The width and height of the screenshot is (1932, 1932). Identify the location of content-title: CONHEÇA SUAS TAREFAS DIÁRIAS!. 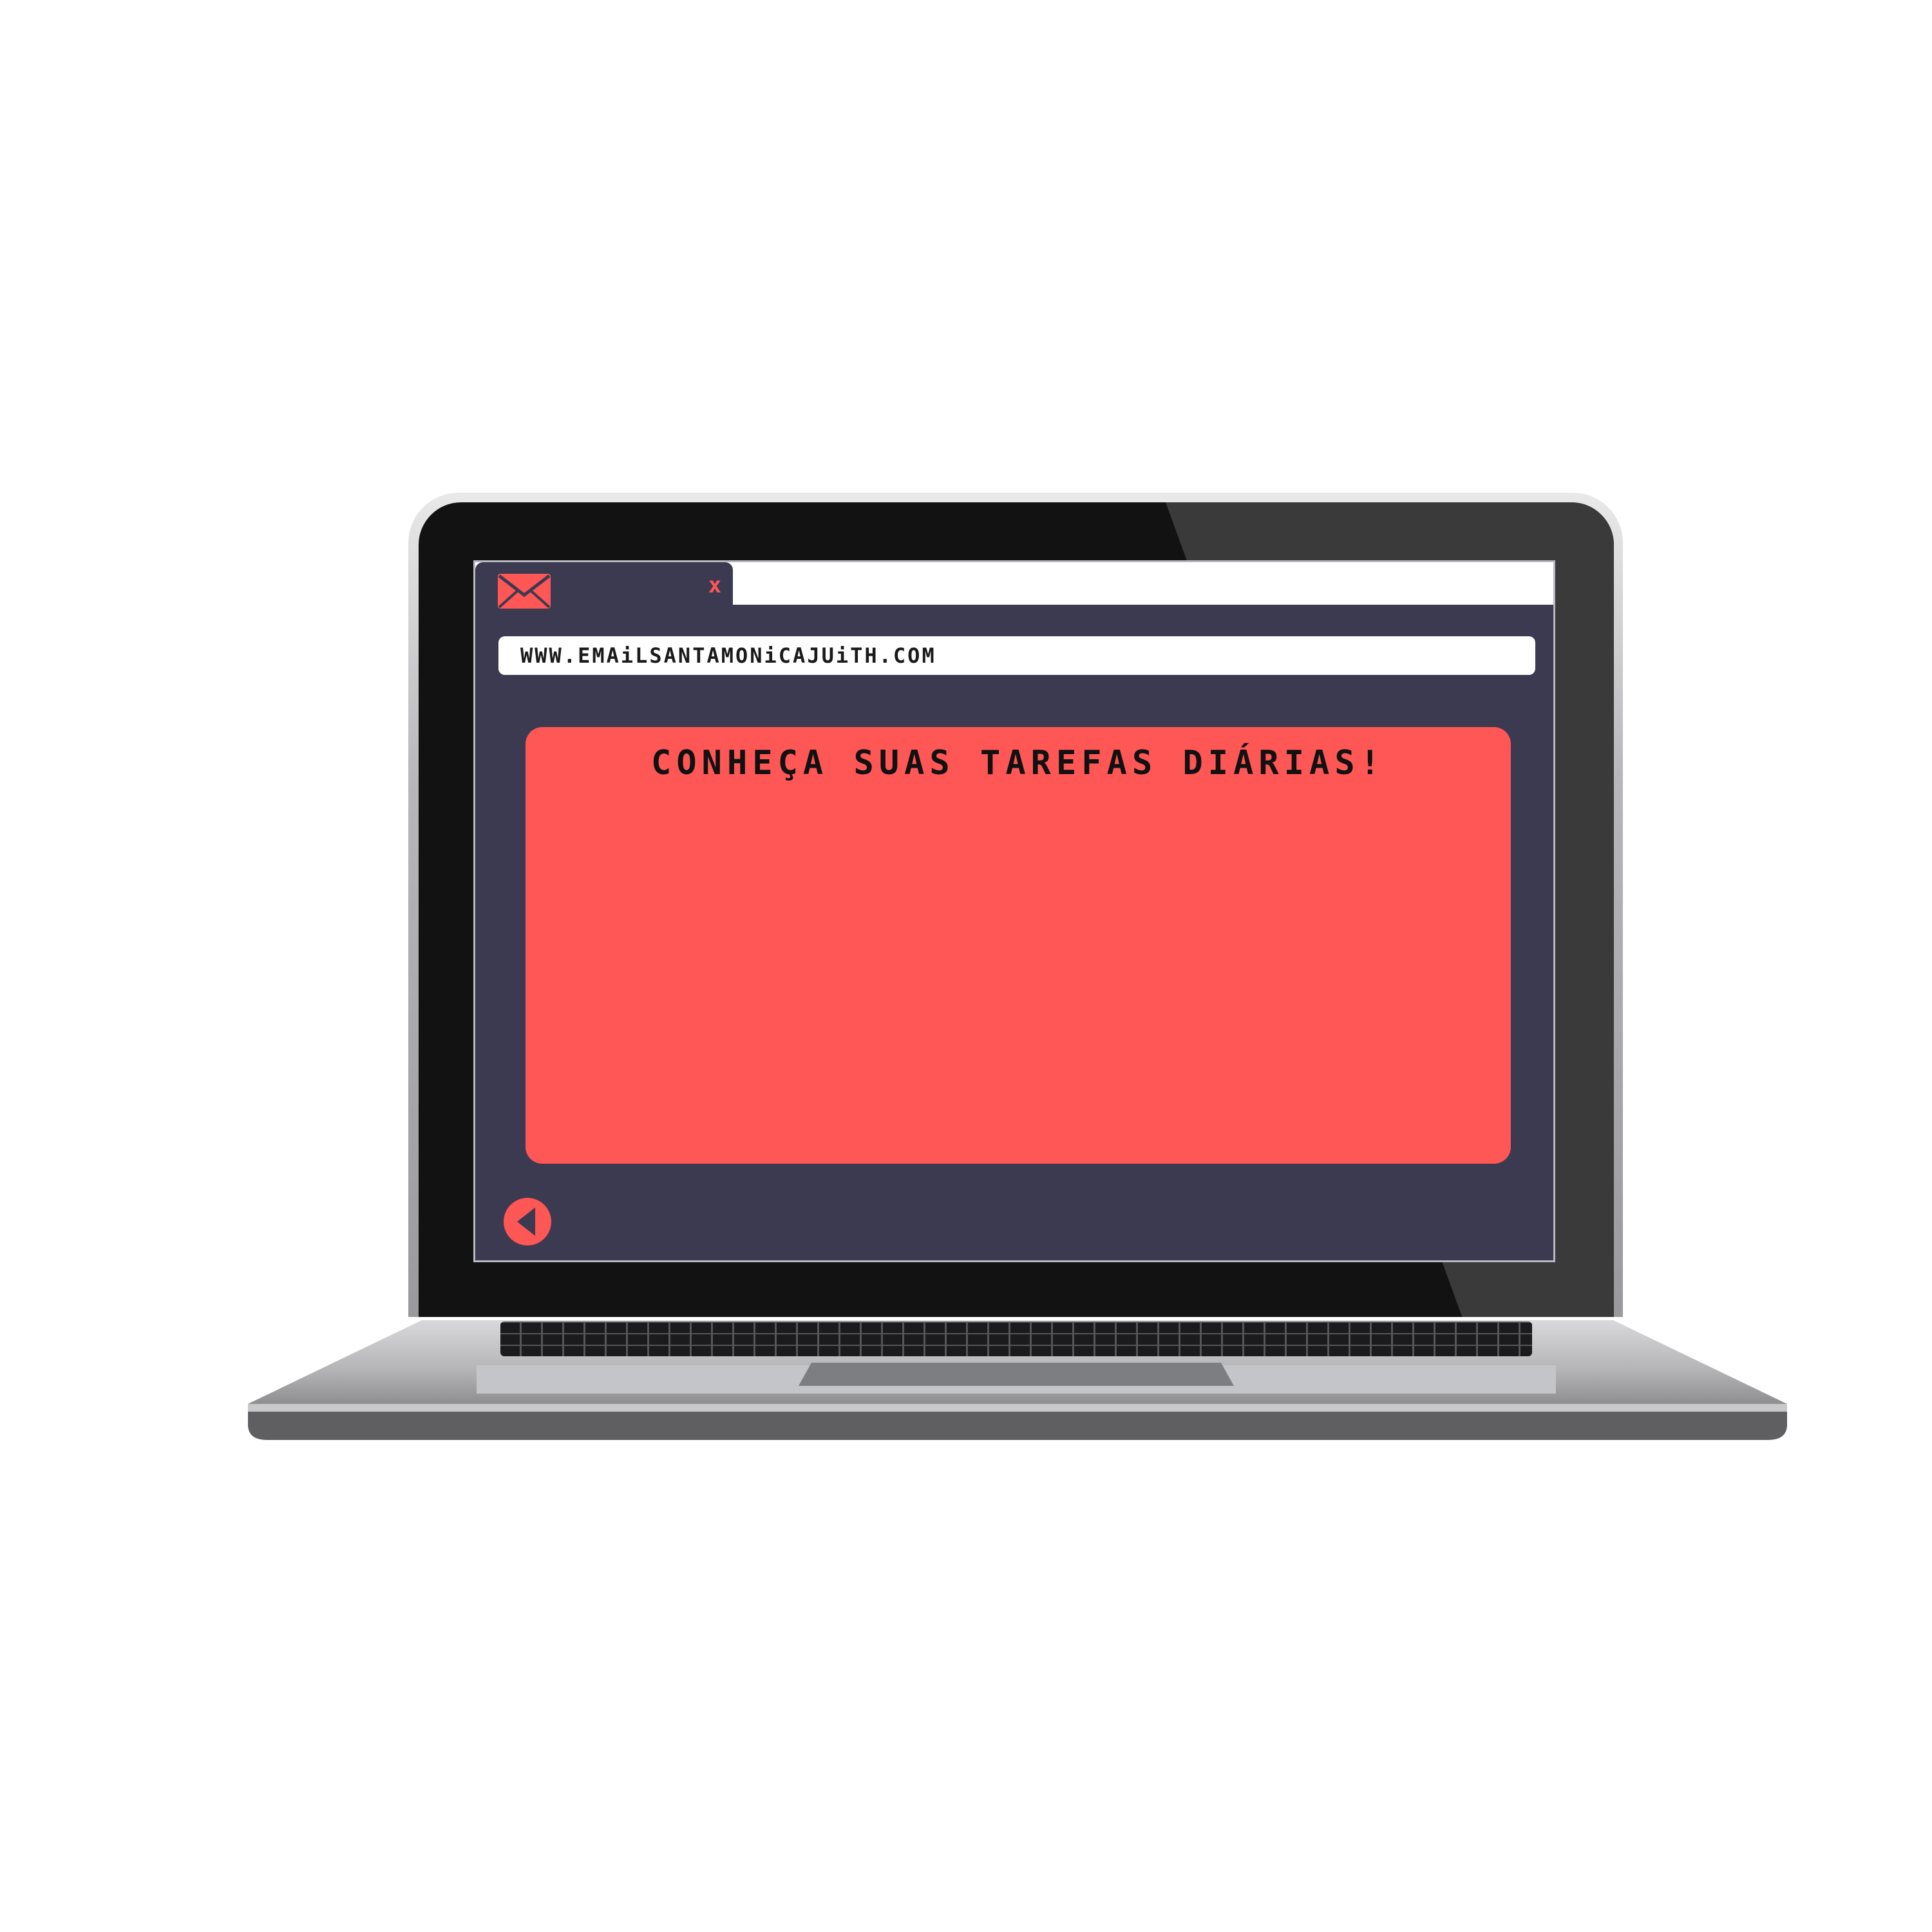
(1018, 763).